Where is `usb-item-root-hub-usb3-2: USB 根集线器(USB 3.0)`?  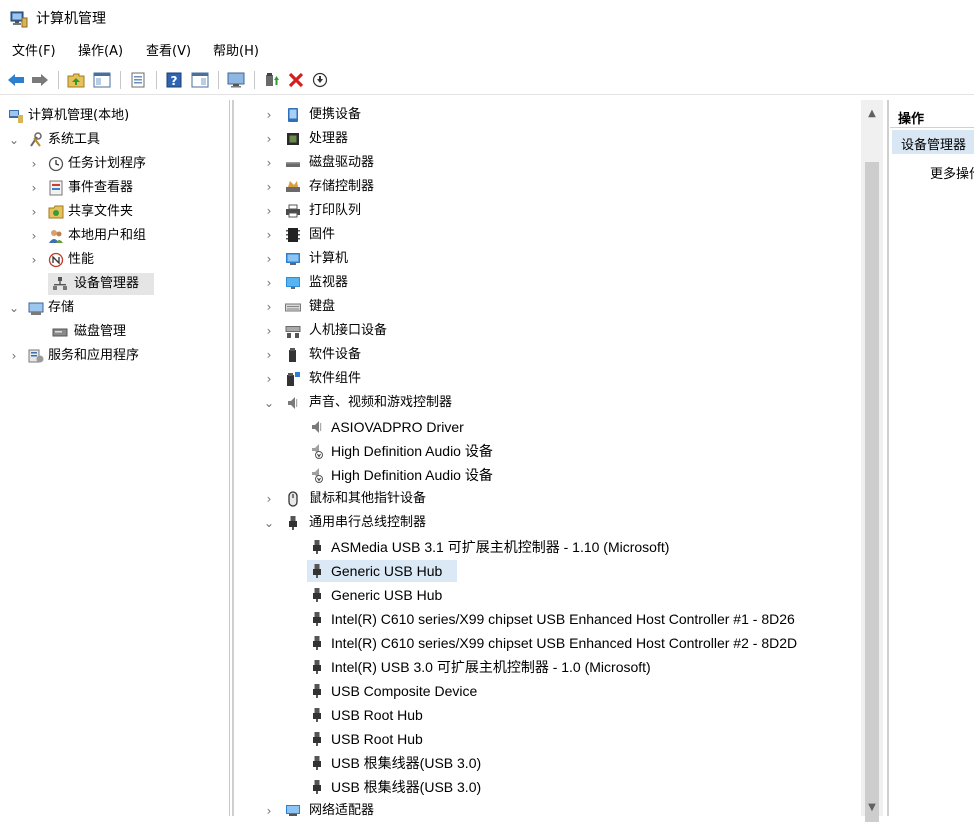
usb-item-root-hub-usb3-2: USB 根集线器(USB 3.0) is located at coordinates (577, 787).